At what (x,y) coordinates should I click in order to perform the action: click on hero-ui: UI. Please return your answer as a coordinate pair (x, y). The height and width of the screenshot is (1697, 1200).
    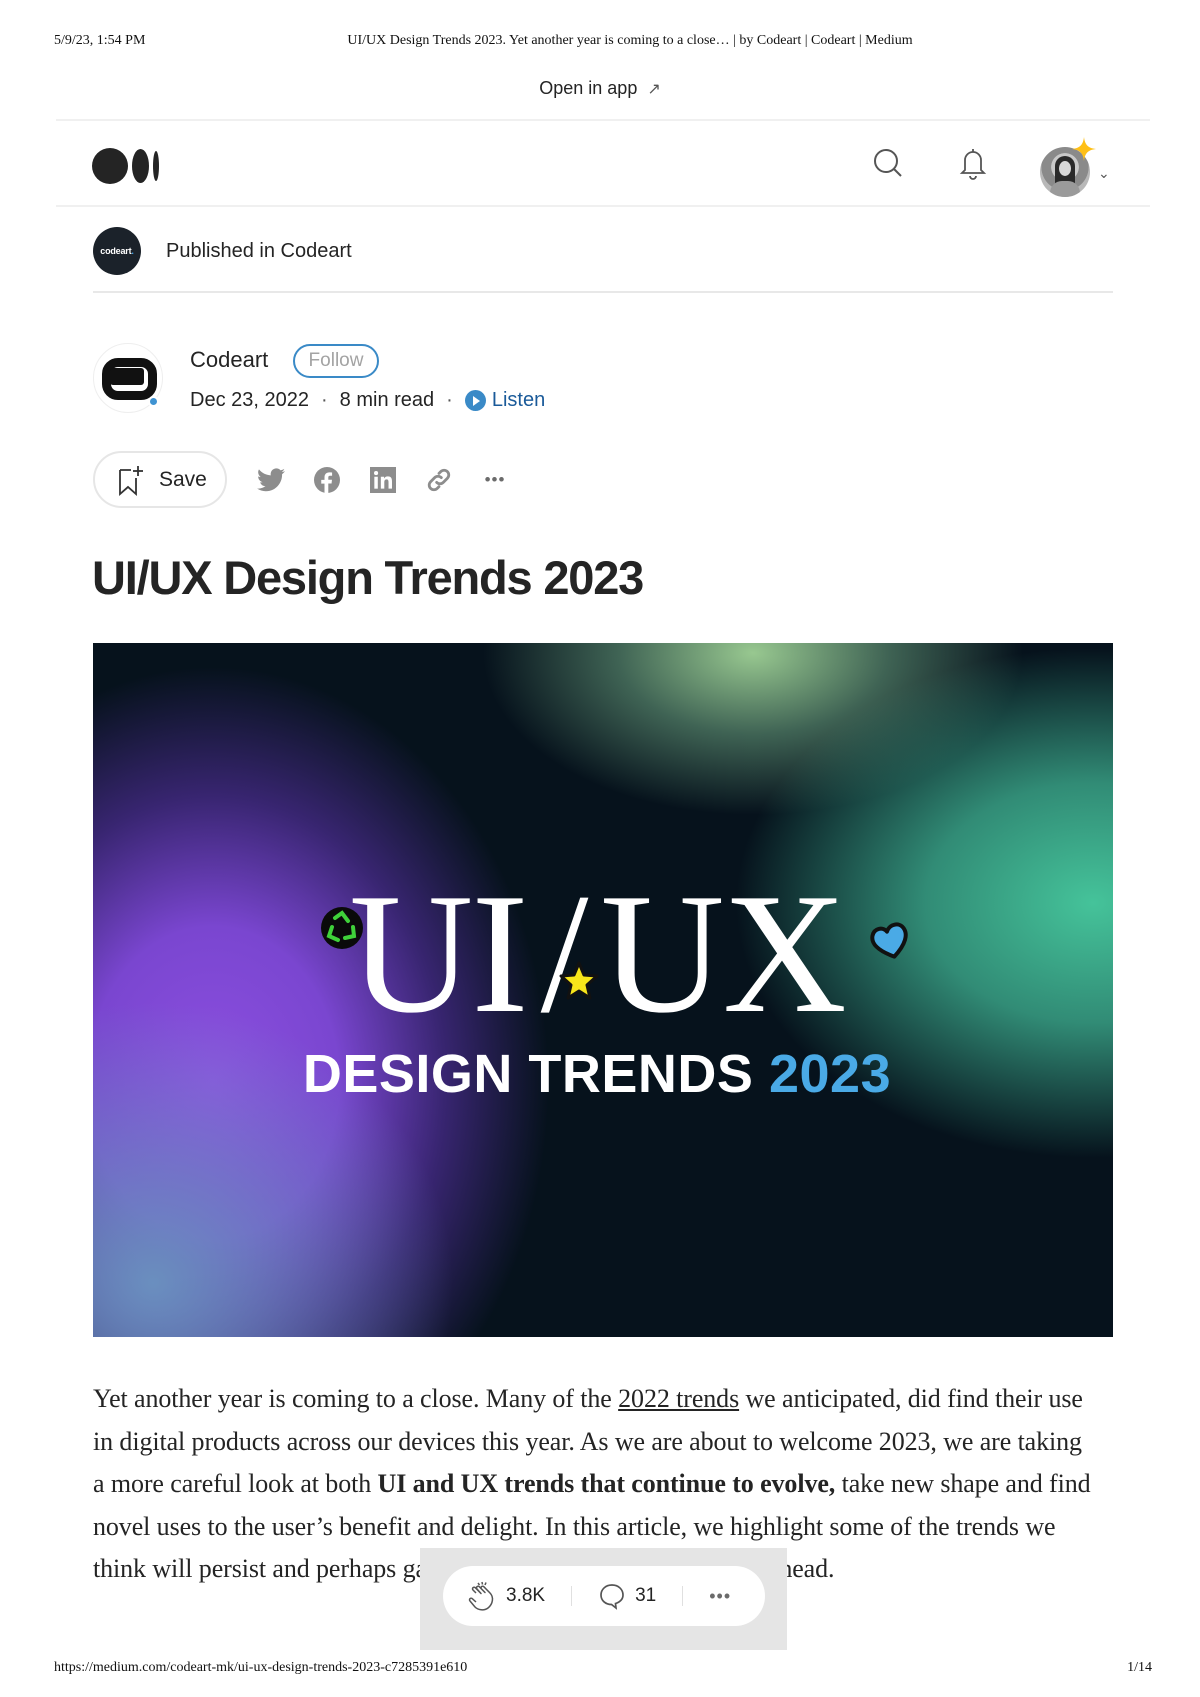
    Looking at the image, I should click on (438, 954).